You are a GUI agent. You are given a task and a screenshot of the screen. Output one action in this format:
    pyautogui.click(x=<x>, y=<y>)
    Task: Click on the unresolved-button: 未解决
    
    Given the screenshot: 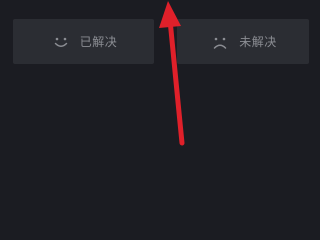 What is the action you would take?
    pyautogui.click(x=243, y=41)
    